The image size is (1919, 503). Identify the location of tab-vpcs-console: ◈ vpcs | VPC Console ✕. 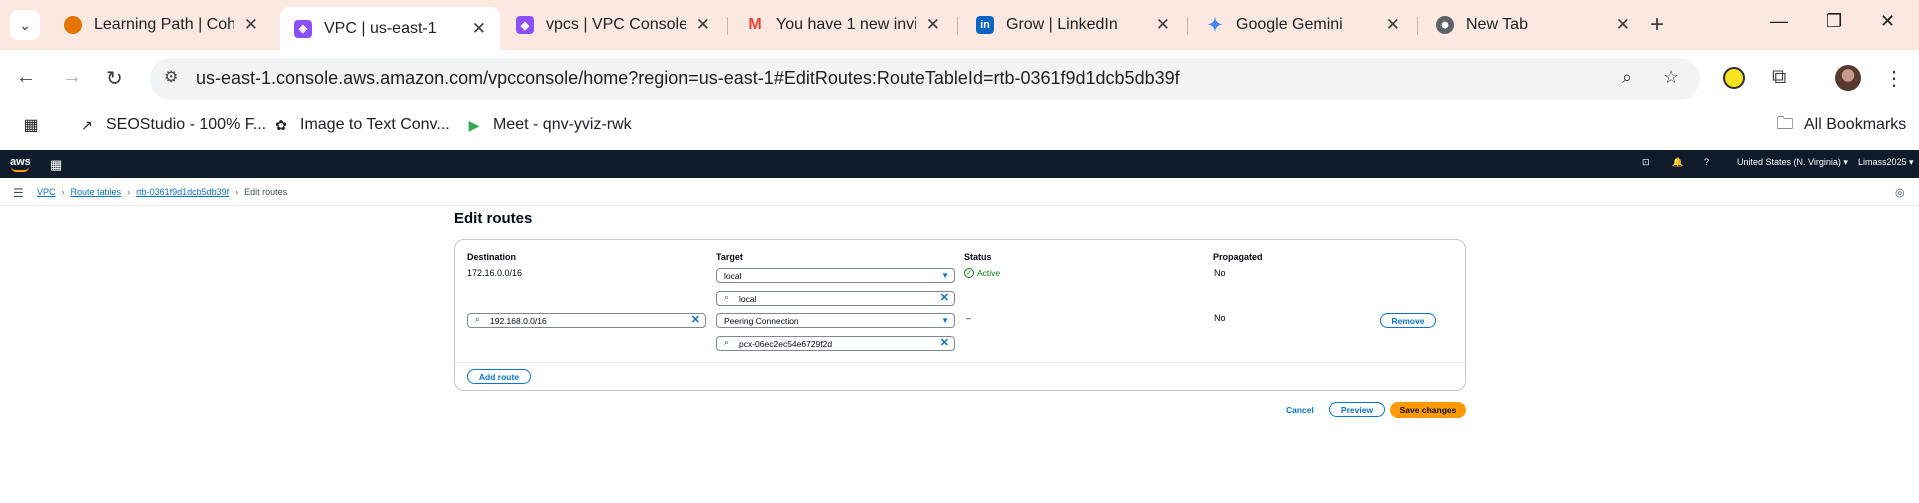
(613, 25).